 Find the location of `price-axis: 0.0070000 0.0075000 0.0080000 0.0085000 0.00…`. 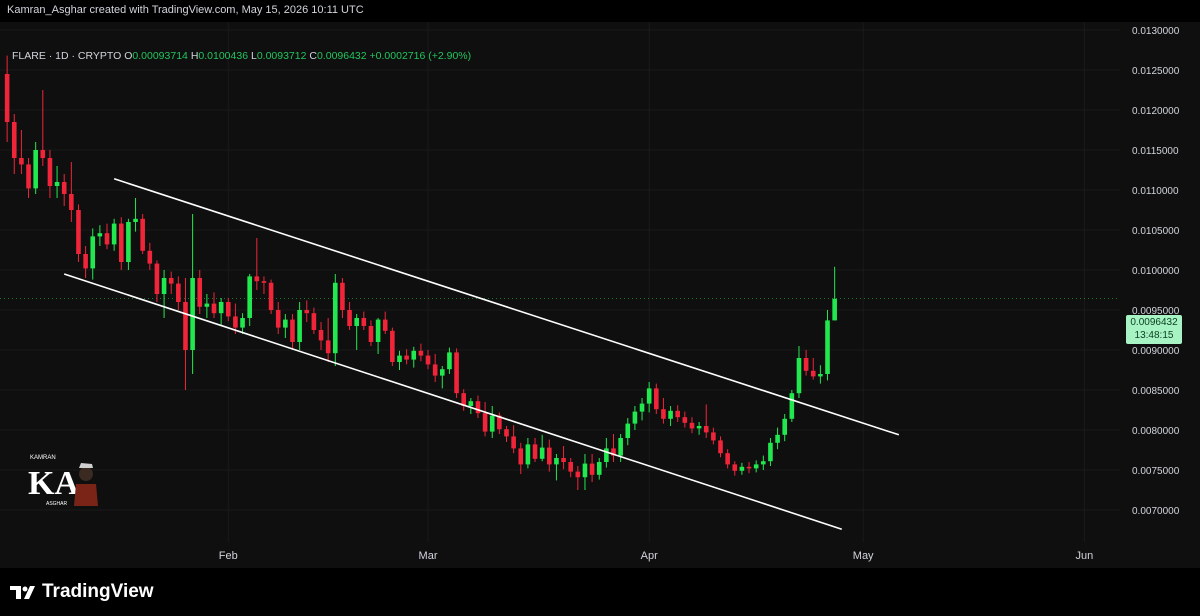

price-axis: 0.0070000 0.0075000 0.0080000 0.0085000 0.00… is located at coordinates (1156, 271).